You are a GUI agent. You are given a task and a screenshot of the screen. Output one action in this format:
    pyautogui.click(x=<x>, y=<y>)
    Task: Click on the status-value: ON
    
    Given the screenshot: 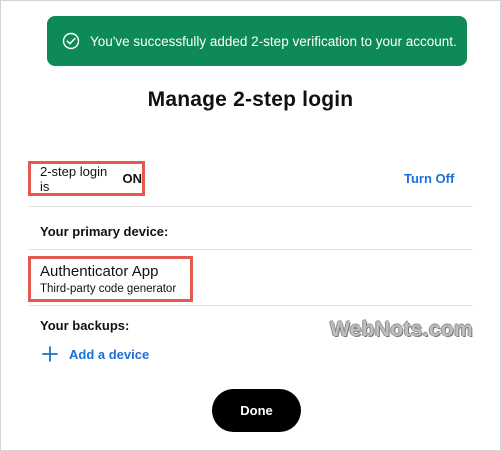 What is the action you would take?
    pyautogui.click(x=132, y=178)
    